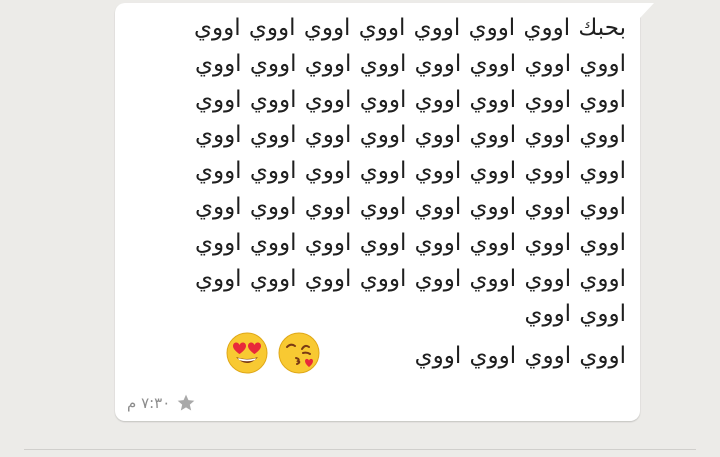 Image resolution: width=720 pixels, height=457 pixels. Describe the element at coordinates (520, 356) in the screenshot. I see `message-text-last-line: اووي اووي اووي اووي` at that location.